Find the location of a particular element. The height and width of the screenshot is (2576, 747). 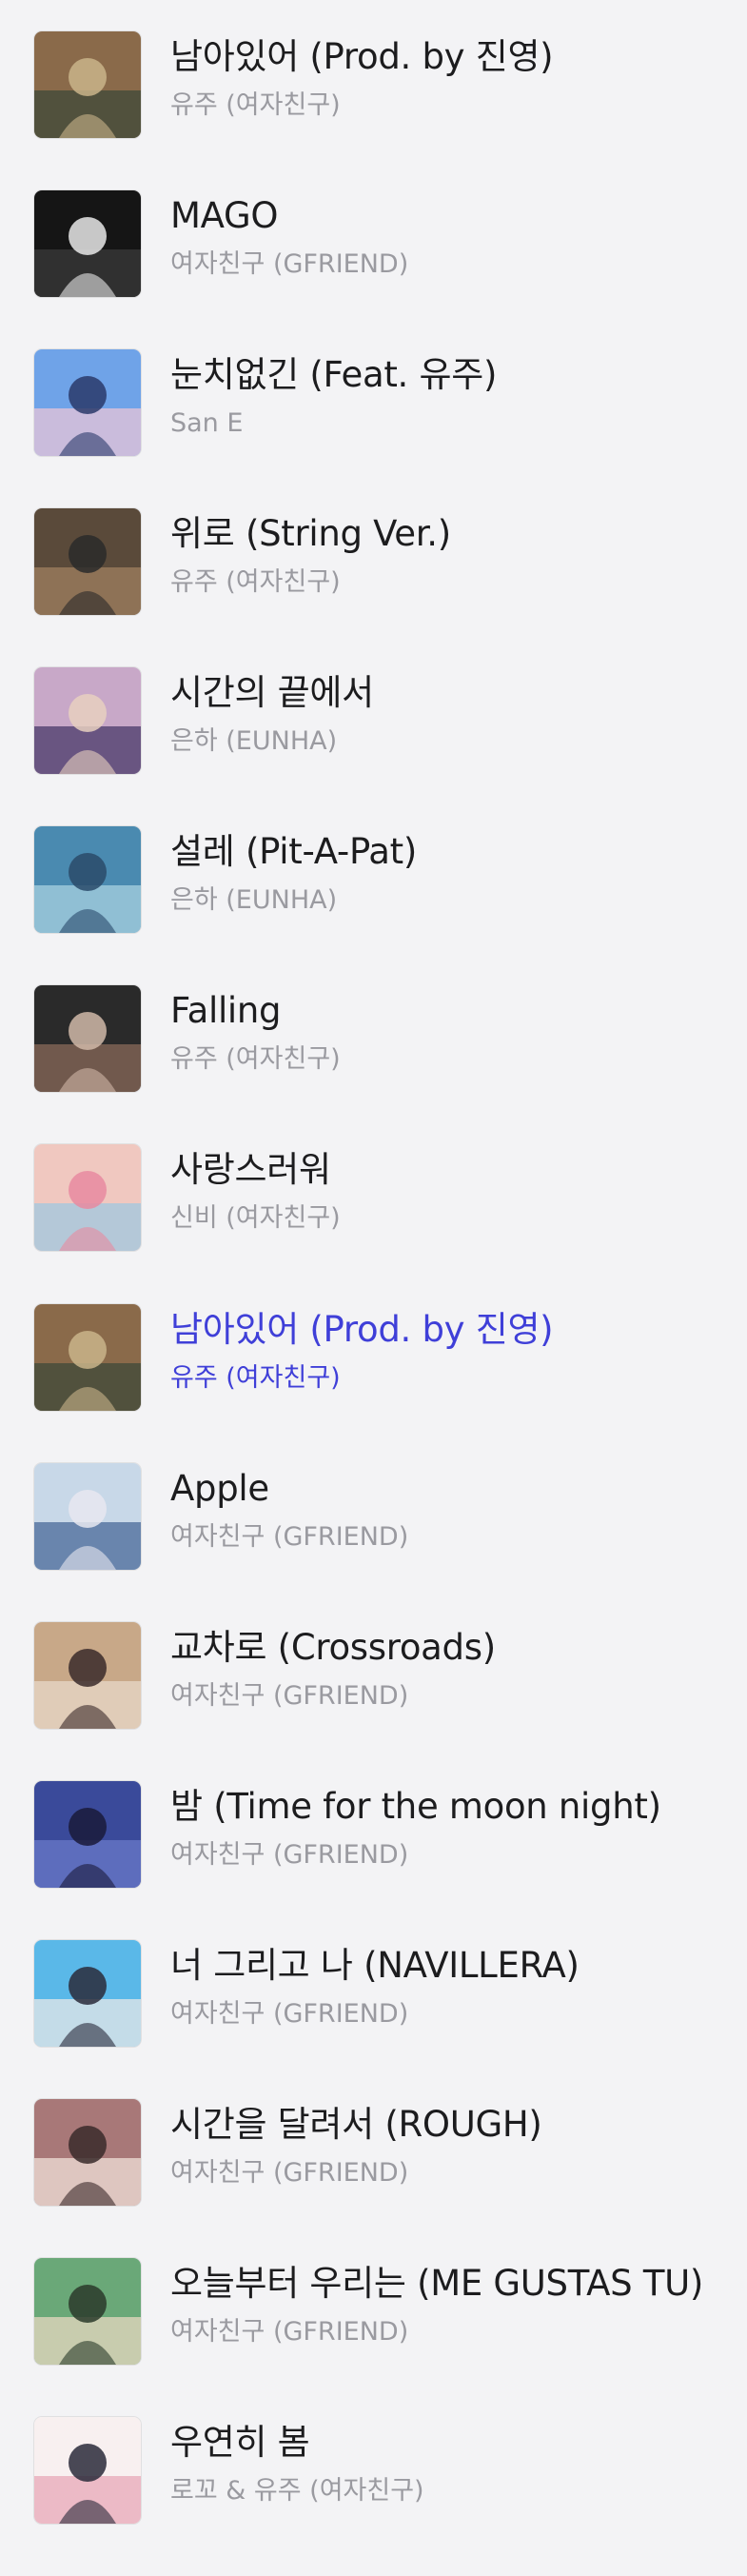

track-title: 시간을 달려서 (ROUGH) is located at coordinates (356, 2124).